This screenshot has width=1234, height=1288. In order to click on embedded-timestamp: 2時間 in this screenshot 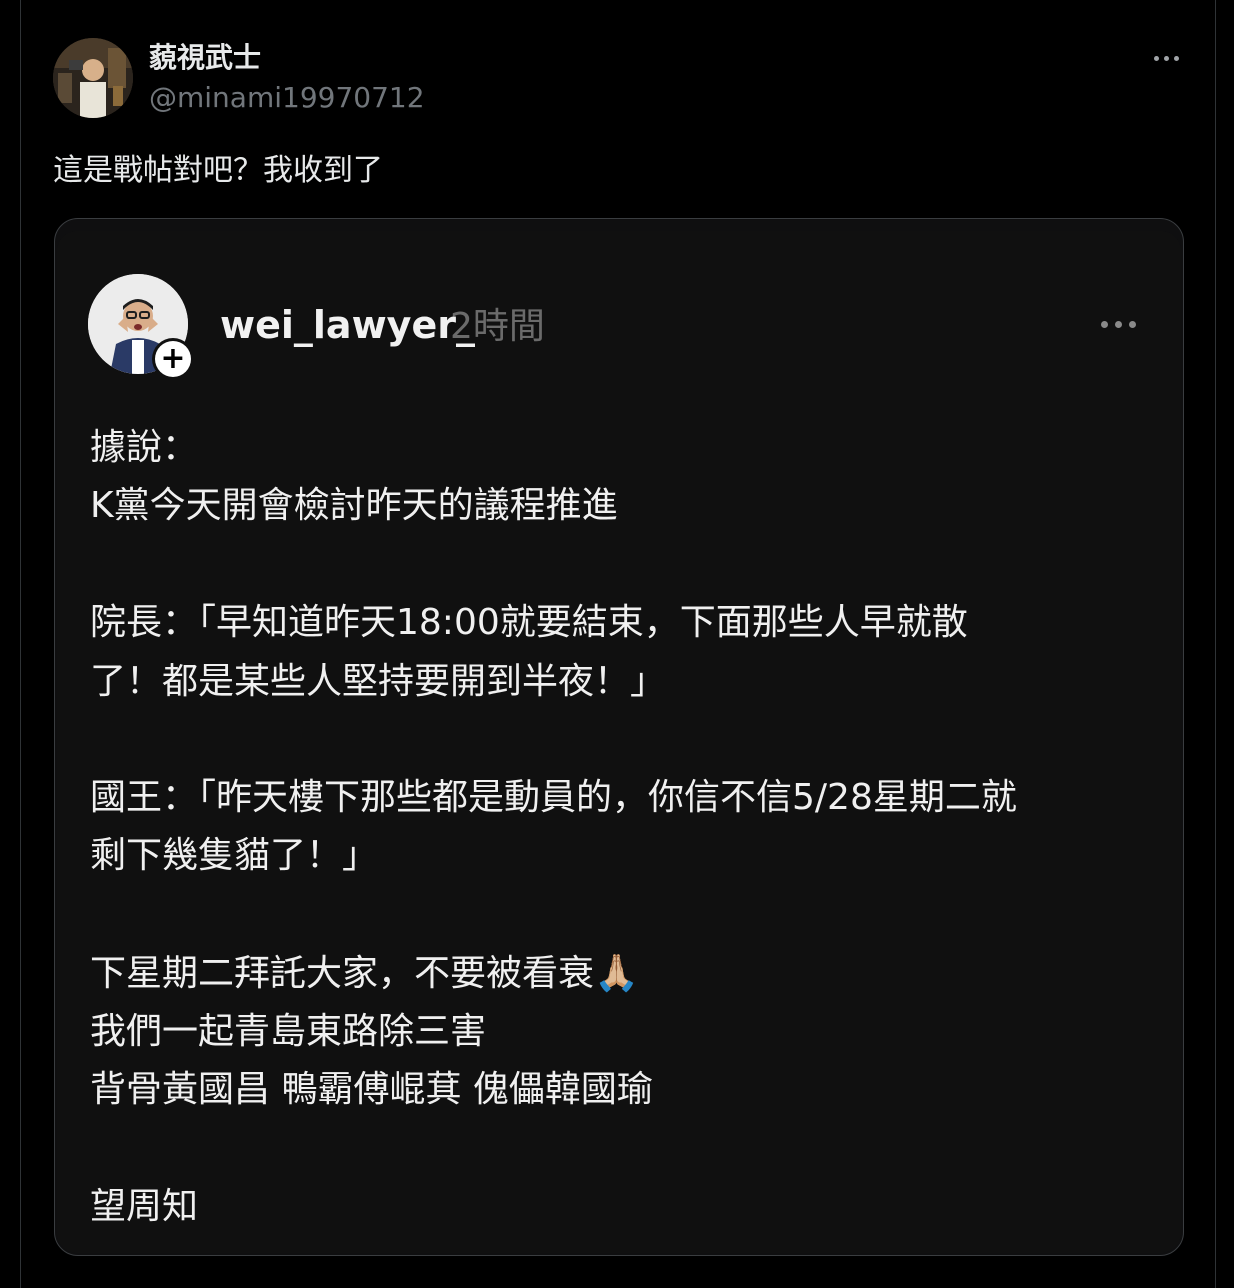, I will do `click(497, 326)`.